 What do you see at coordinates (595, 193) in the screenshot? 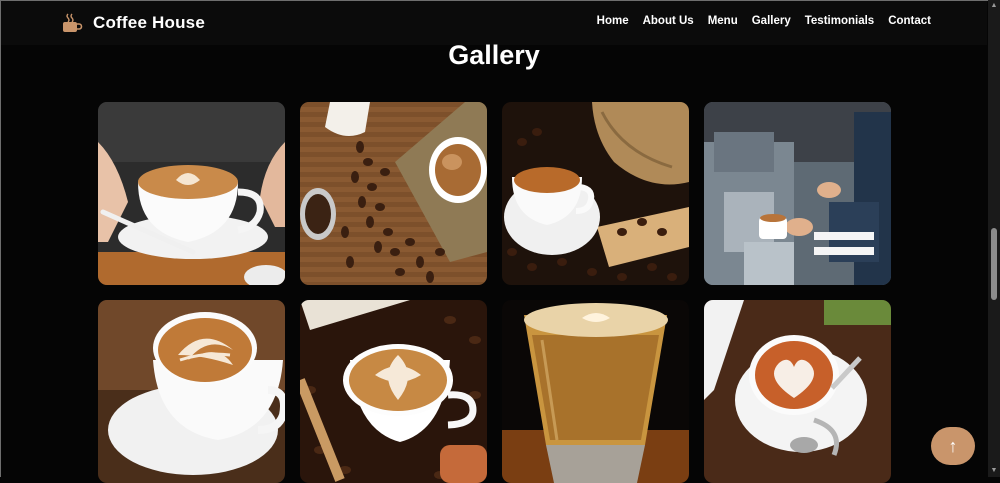
I see `espresso-cup-with-burlap-beans-image` at bounding box center [595, 193].